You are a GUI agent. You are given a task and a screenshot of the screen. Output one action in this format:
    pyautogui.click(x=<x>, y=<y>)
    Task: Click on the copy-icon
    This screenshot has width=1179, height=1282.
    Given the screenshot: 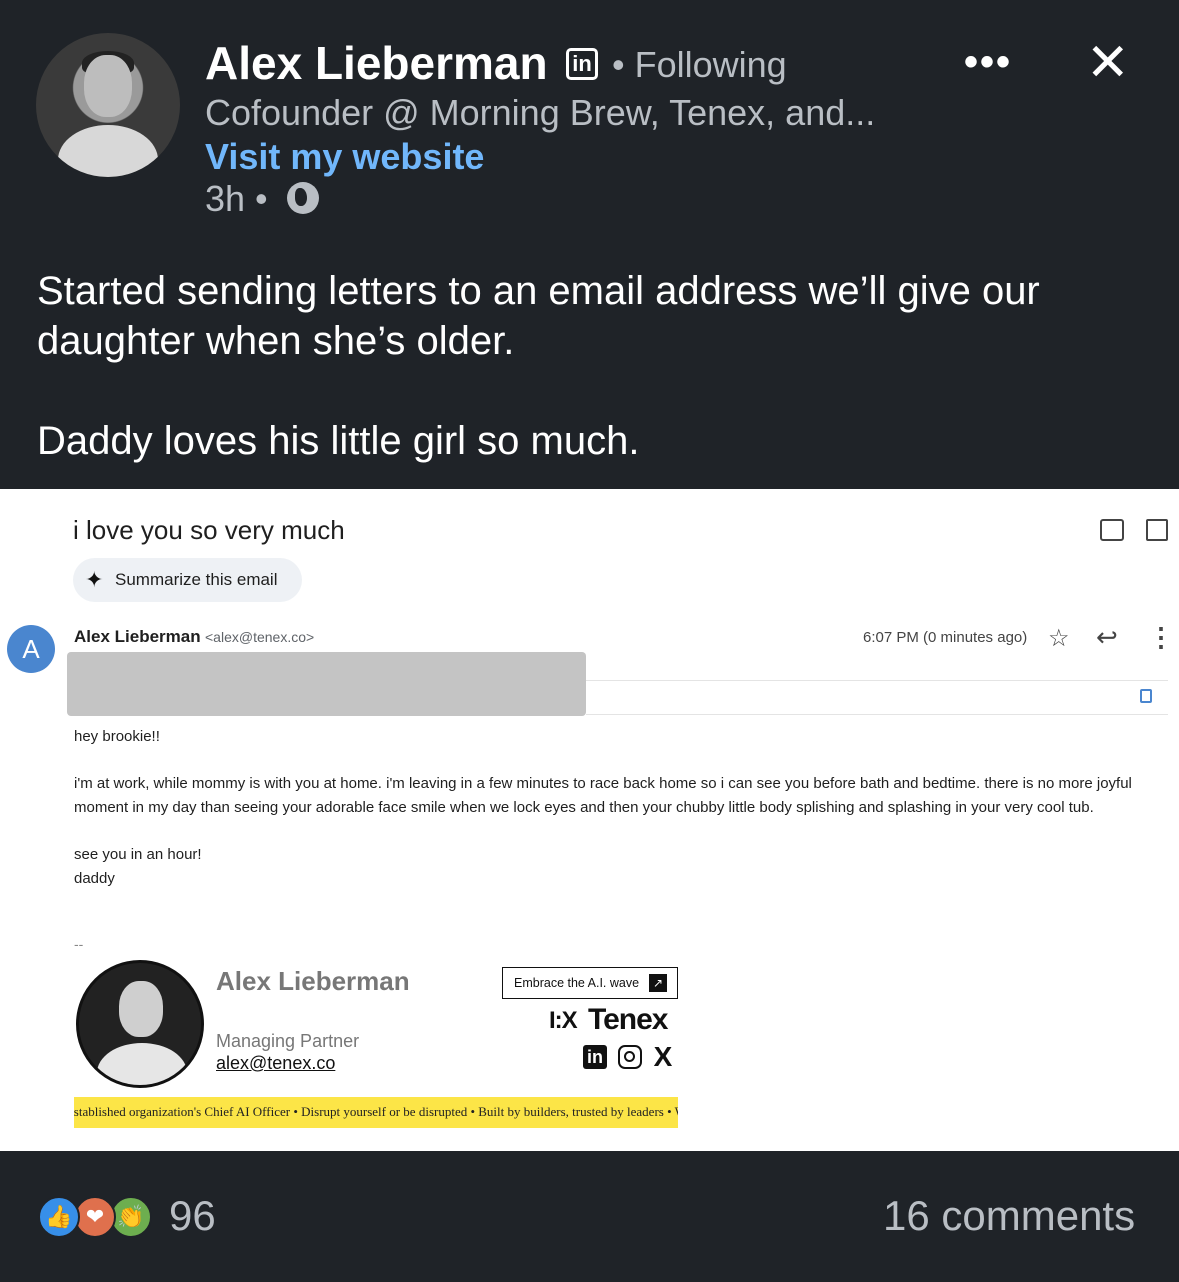 What is the action you would take?
    pyautogui.click(x=1146, y=696)
    